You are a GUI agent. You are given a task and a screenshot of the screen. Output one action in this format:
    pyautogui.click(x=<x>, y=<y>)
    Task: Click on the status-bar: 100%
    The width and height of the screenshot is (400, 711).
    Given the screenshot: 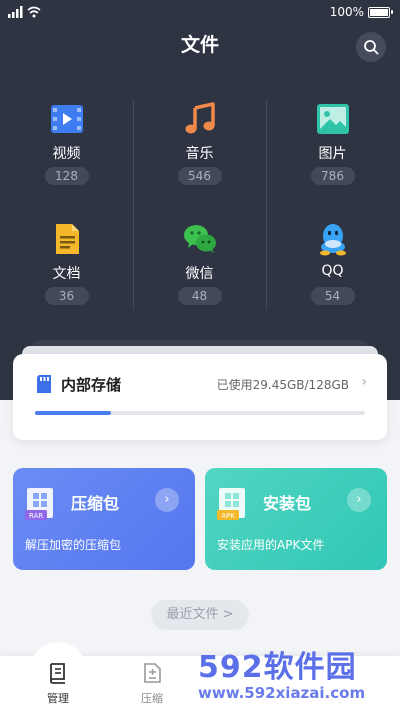 What is the action you would take?
    pyautogui.click(x=200, y=13)
    